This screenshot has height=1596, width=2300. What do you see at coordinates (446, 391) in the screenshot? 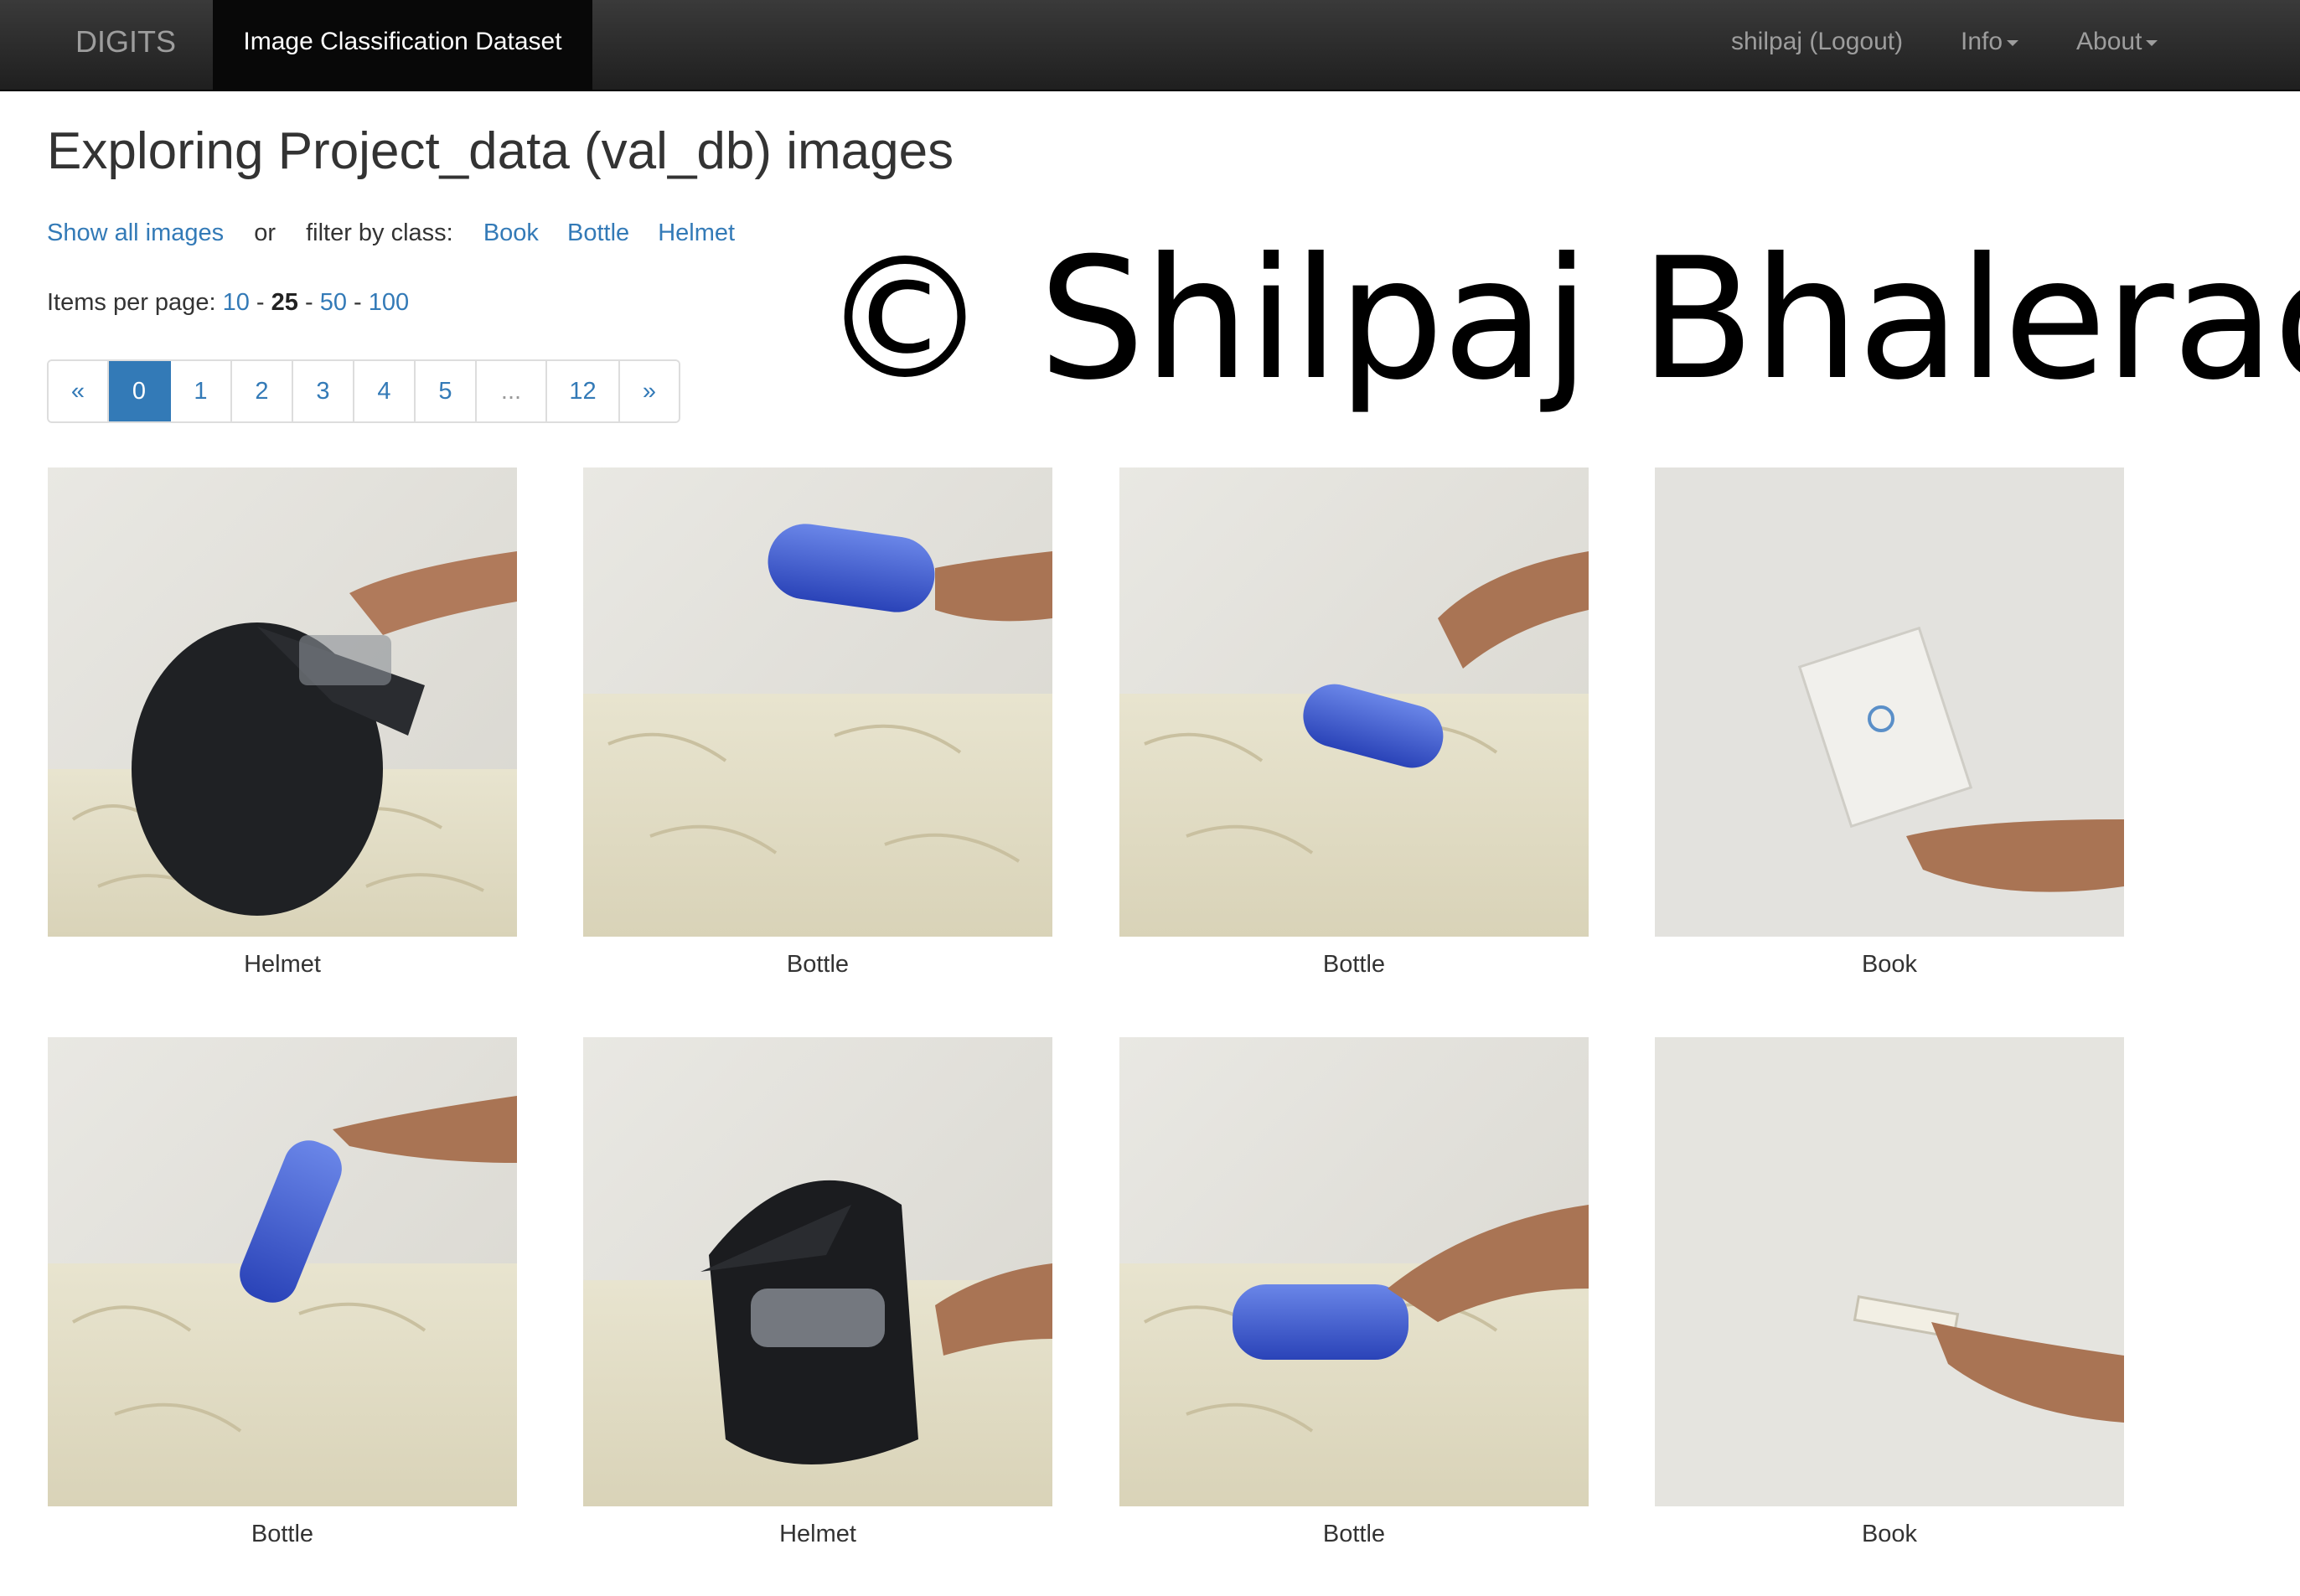
I see `pagination-page-5: 5` at bounding box center [446, 391].